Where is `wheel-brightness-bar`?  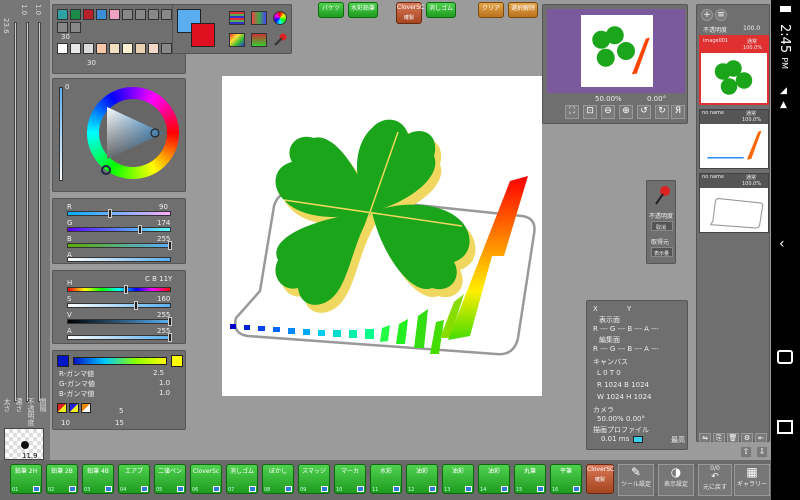
wheel-brightness-bar is located at coordinates (61, 134).